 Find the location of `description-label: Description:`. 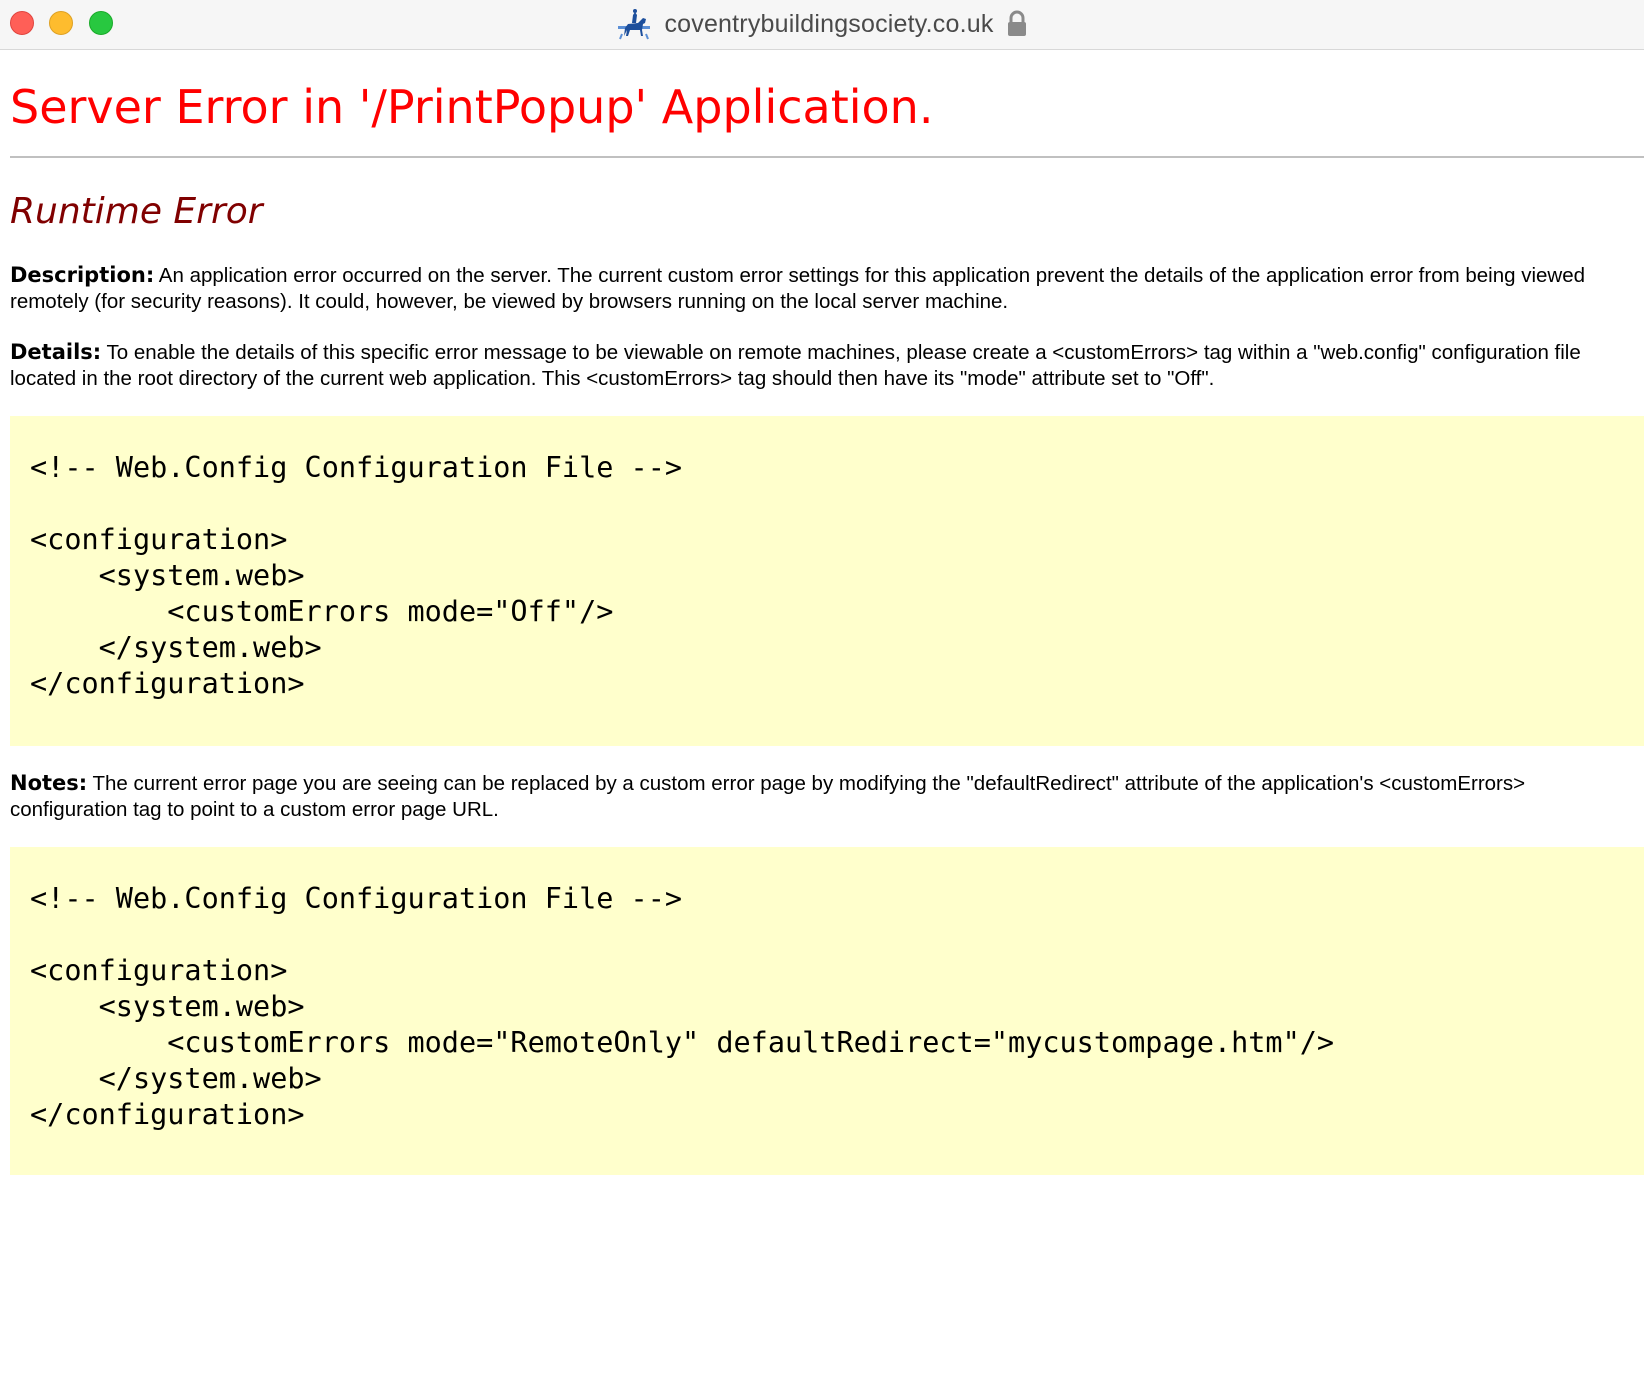

description-label: Description: is located at coordinates (82, 275).